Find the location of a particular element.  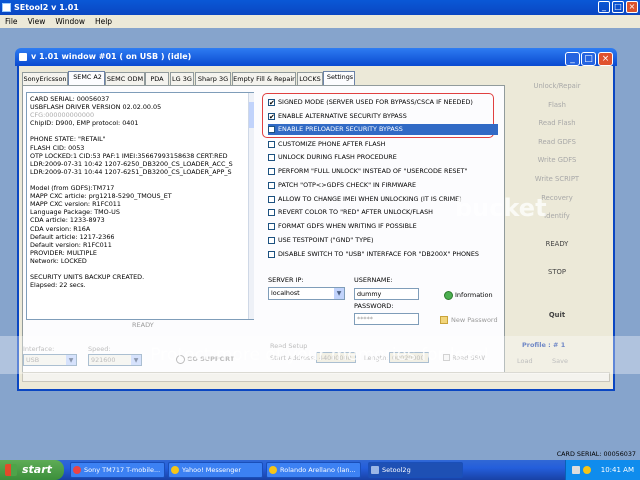

menu-file: File is located at coordinates (11, 21).